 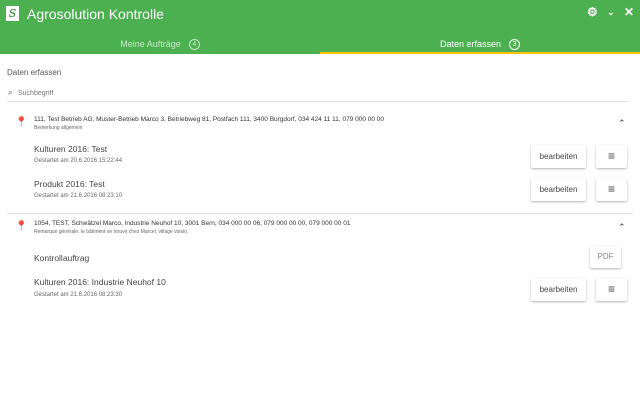 What do you see at coordinates (150, 44) in the screenshot?
I see `tab-label: Meine Aufträge` at bounding box center [150, 44].